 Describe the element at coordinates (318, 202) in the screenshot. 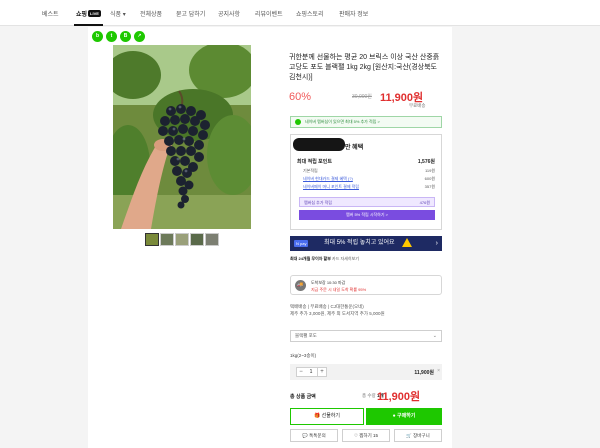

I see `membership-extra-label: 멤버십 추가 적립` at that location.